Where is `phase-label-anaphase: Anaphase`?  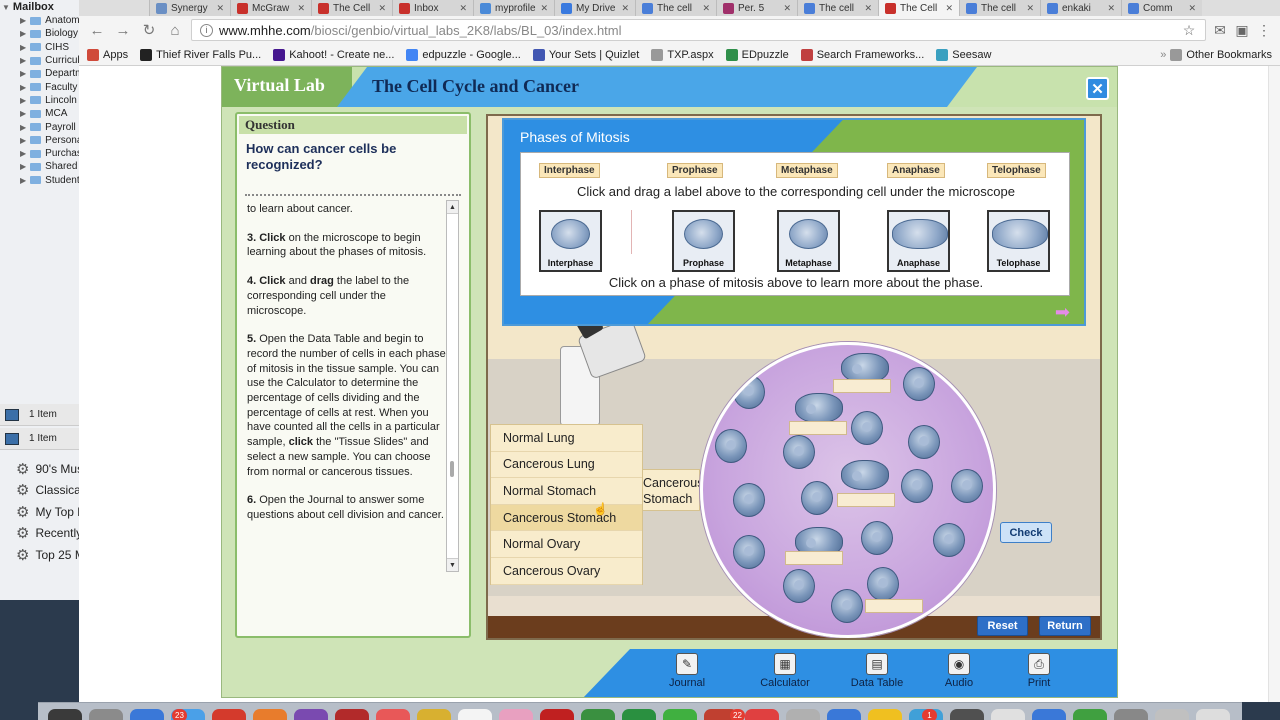 phase-label-anaphase: Anaphase is located at coordinates (916, 170).